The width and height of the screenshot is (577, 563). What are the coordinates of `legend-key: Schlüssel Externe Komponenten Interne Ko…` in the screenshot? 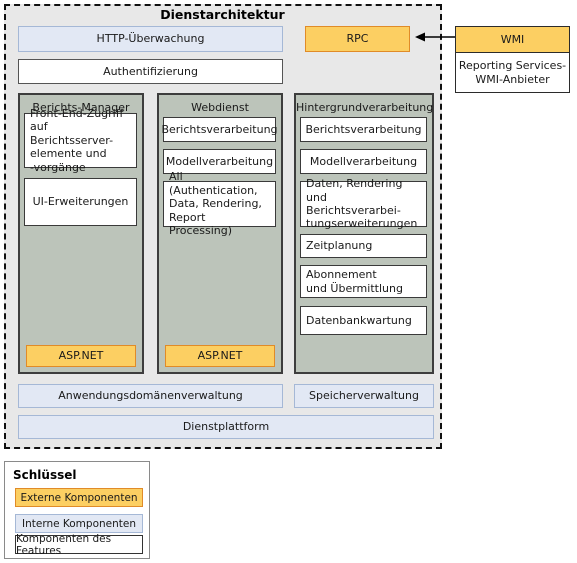 It's located at (77, 510).